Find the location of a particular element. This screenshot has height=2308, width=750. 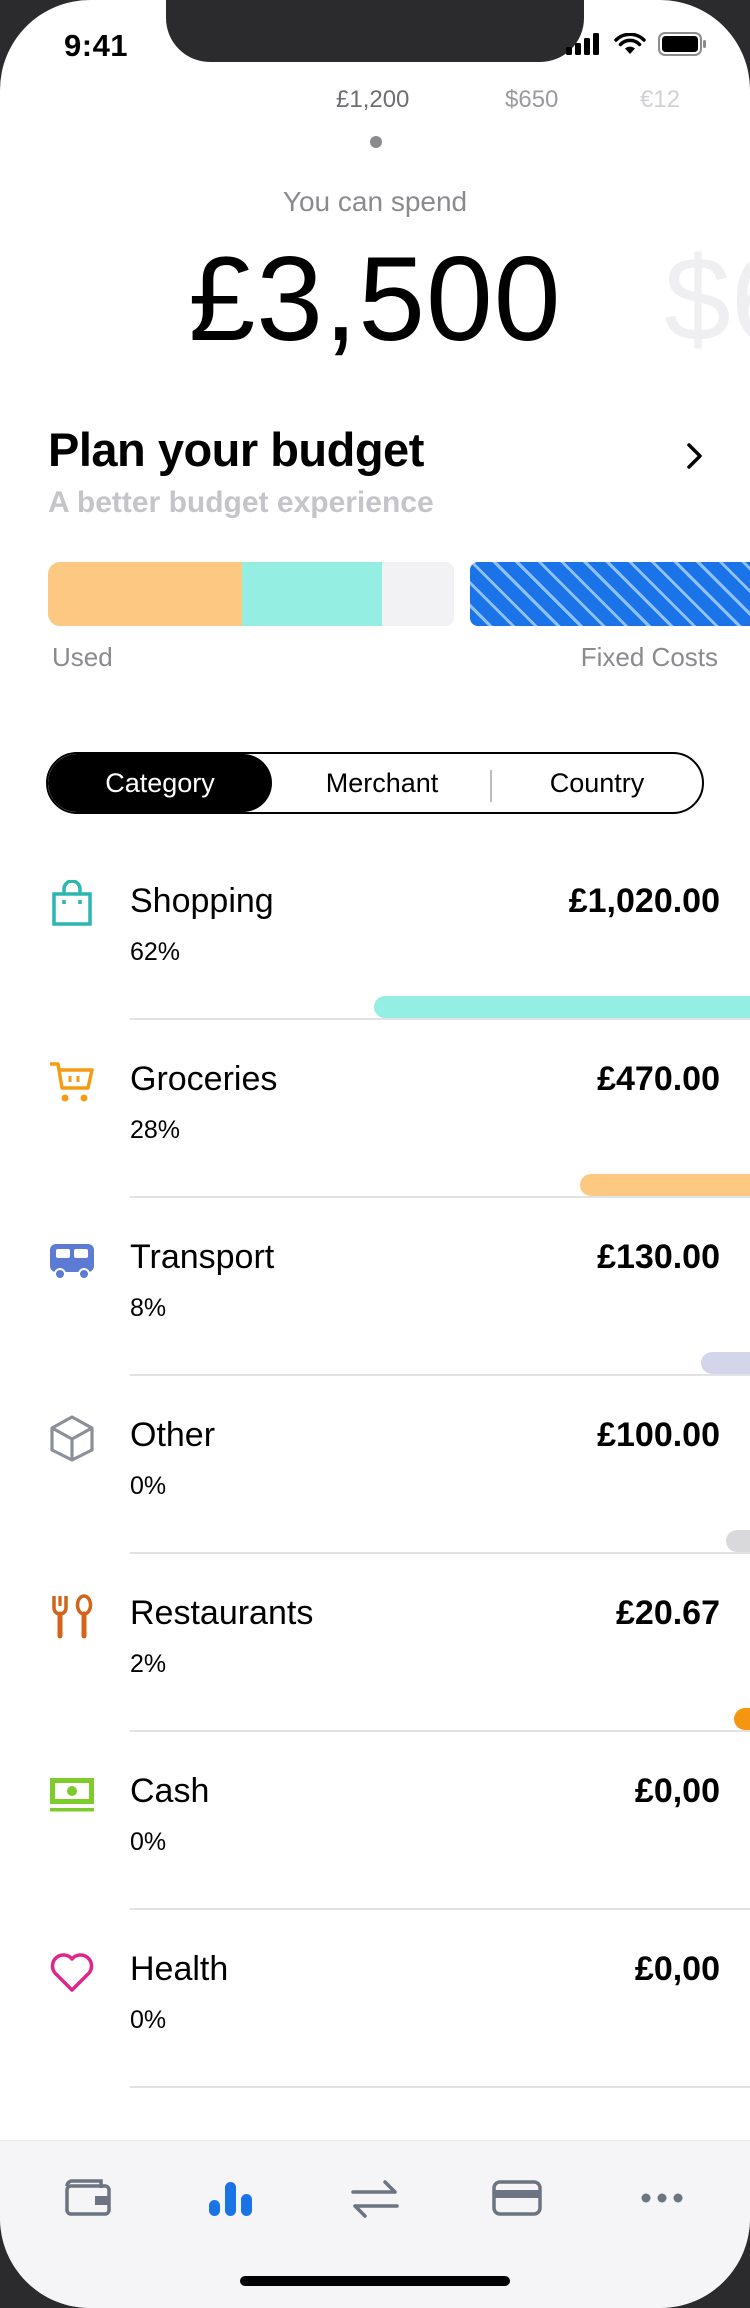

chevron-right-icon is located at coordinates (695, 456).